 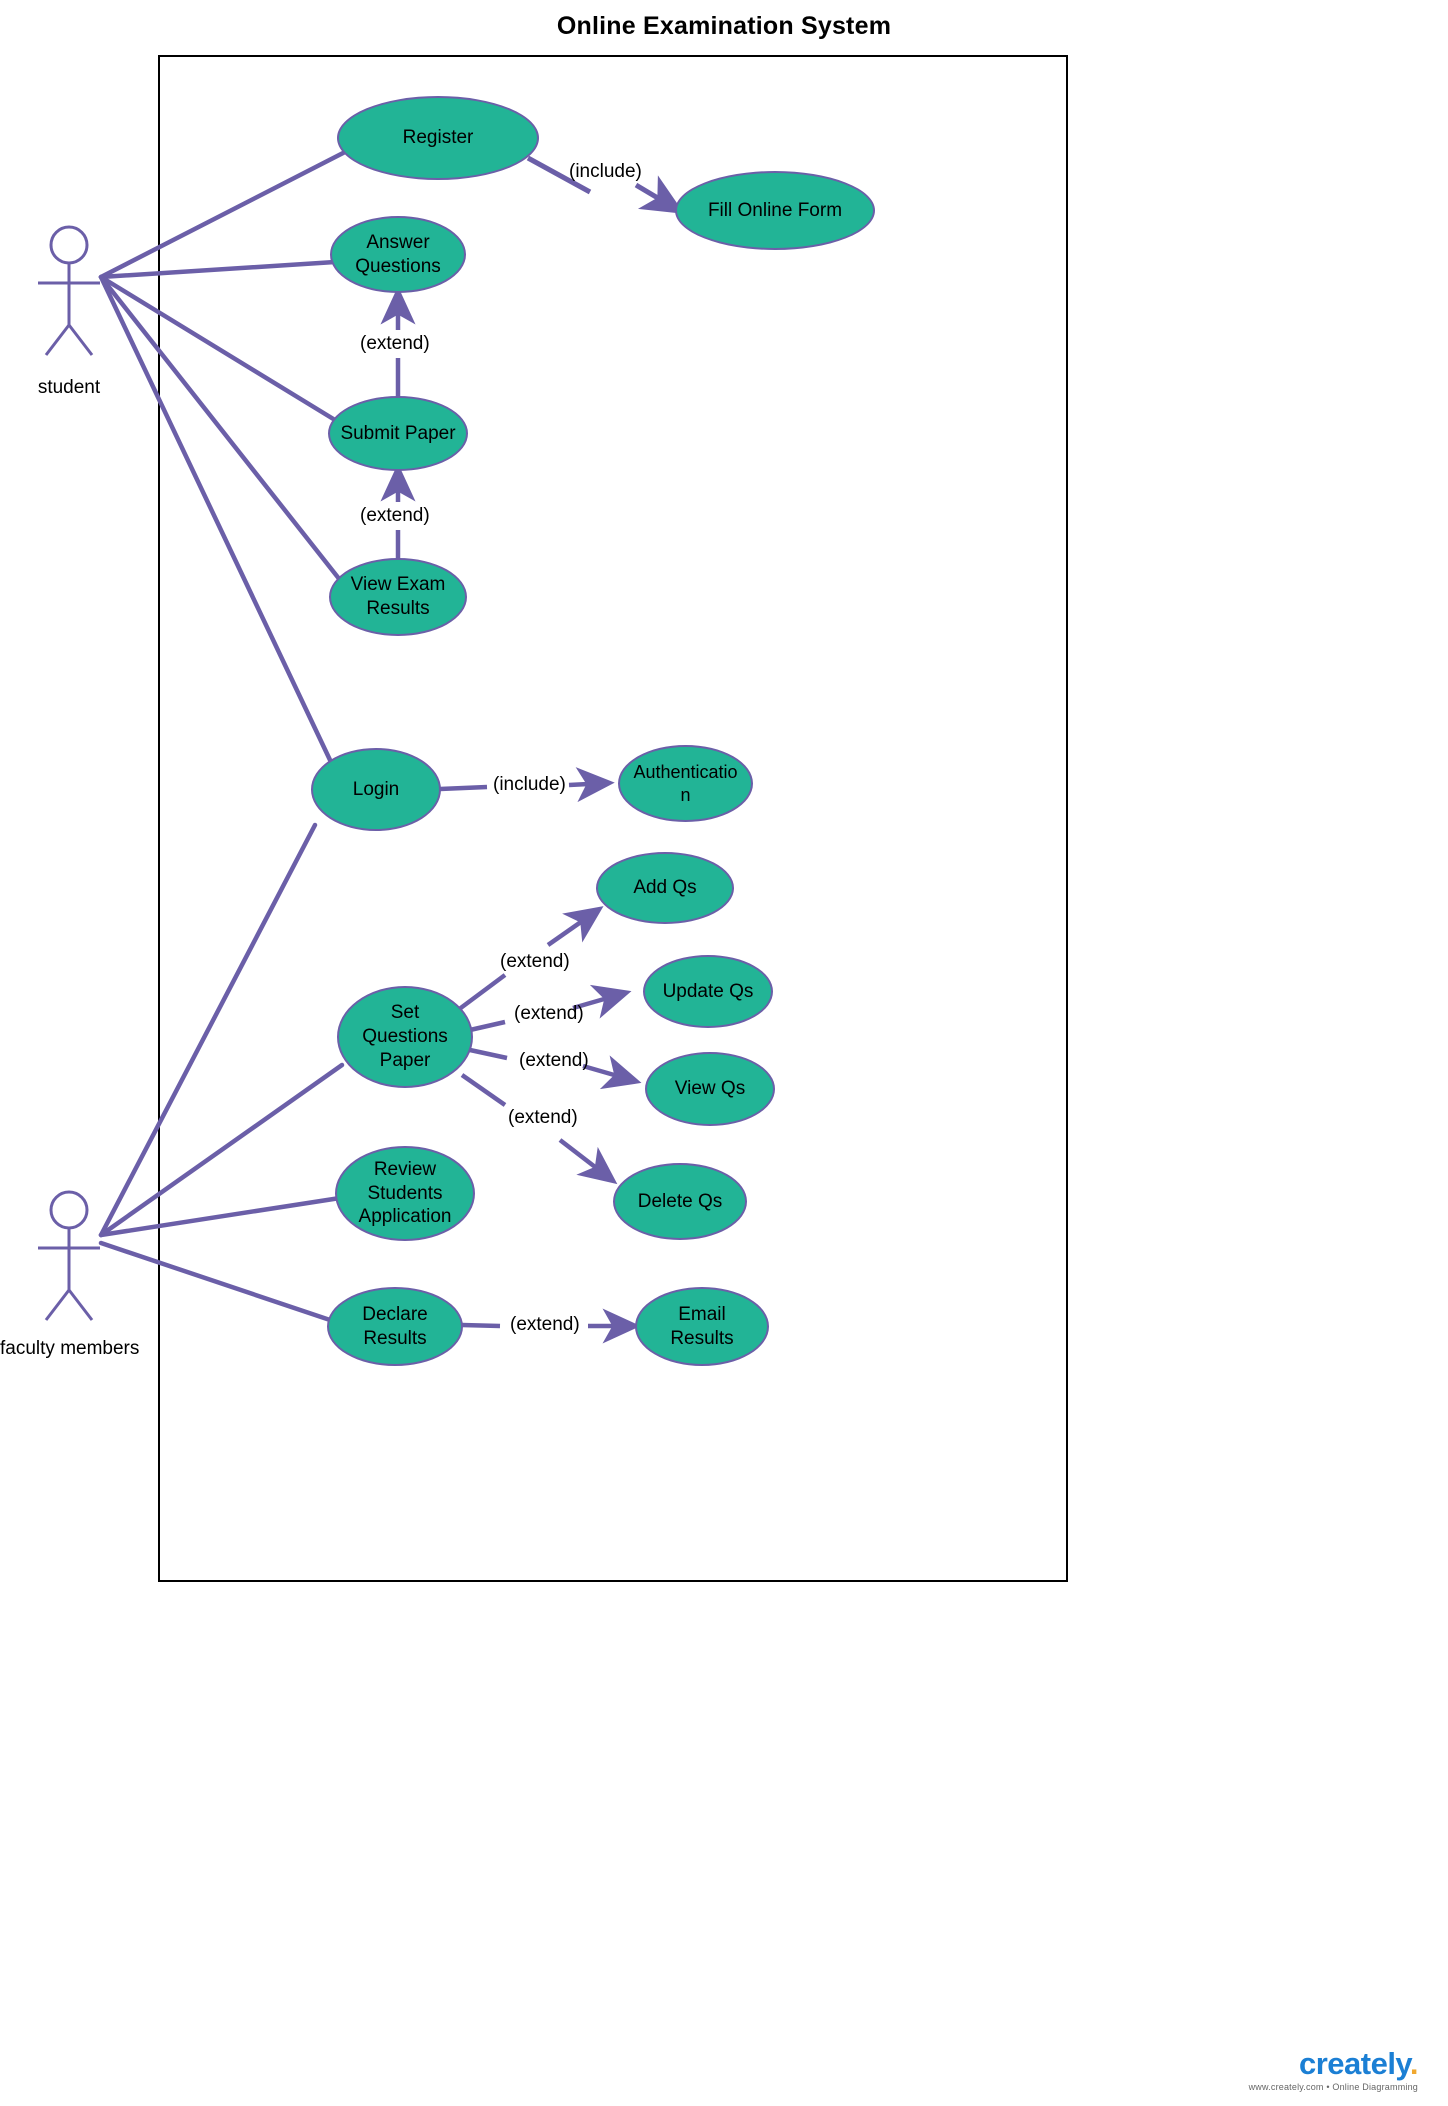 What do you see at coordinates (395, 515) in the screenshot?
I see `edge-label-view-extend: (extend)` at bounding box center [395, 515].